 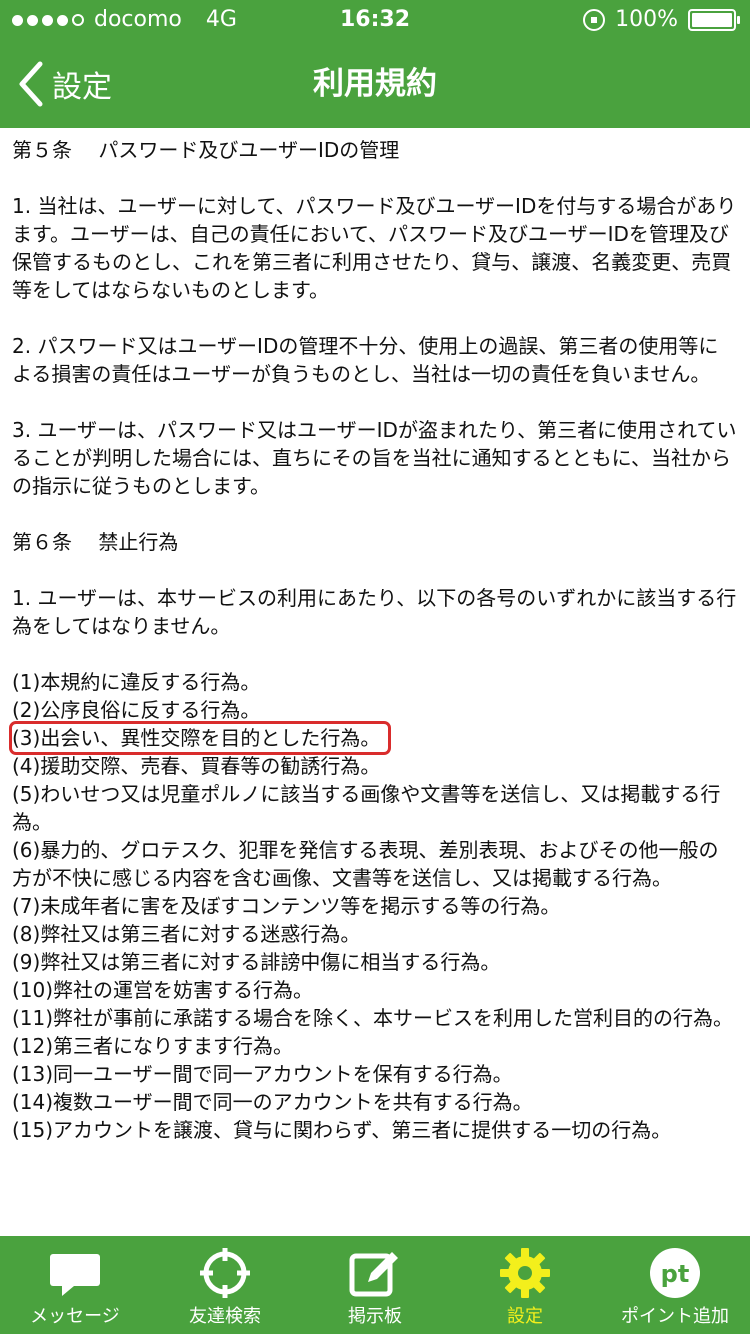 What do you see at coordinates (375, 20) in the screenshot?
I see `status-bar: docomo 4G 16:32 100%` at bounding box center [375, 20].